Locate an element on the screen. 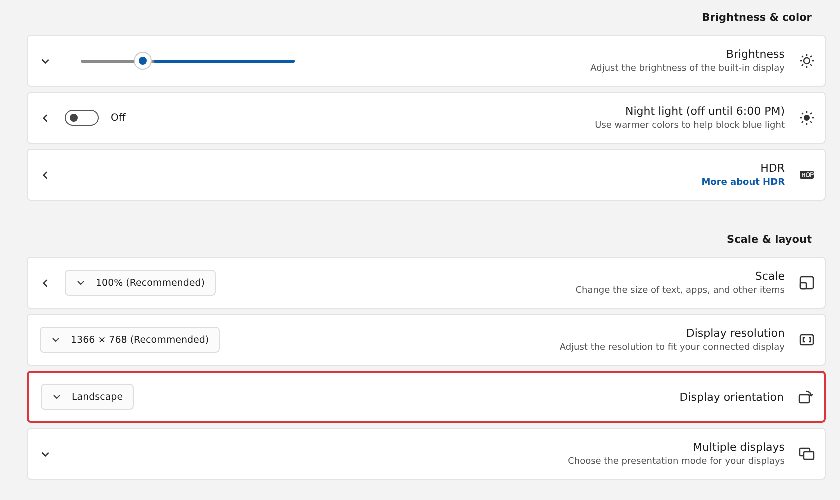 This screenshot has height=500, width=840. setting-description: Adjust the brightness of the built-in display is located at coordinates (687, 69).